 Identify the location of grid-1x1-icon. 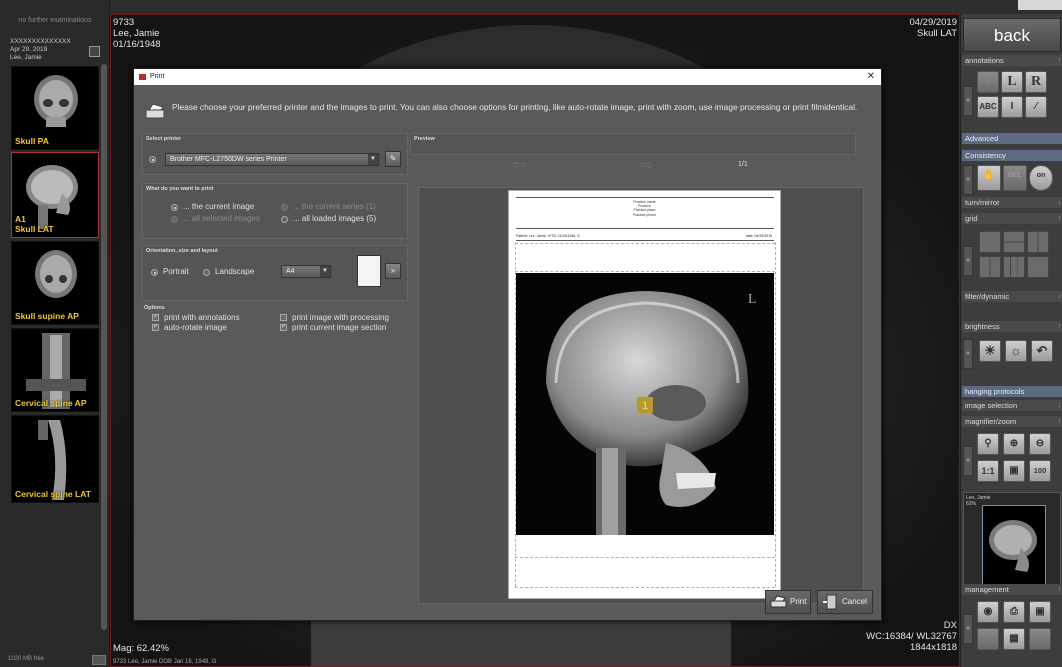
(990, 242).